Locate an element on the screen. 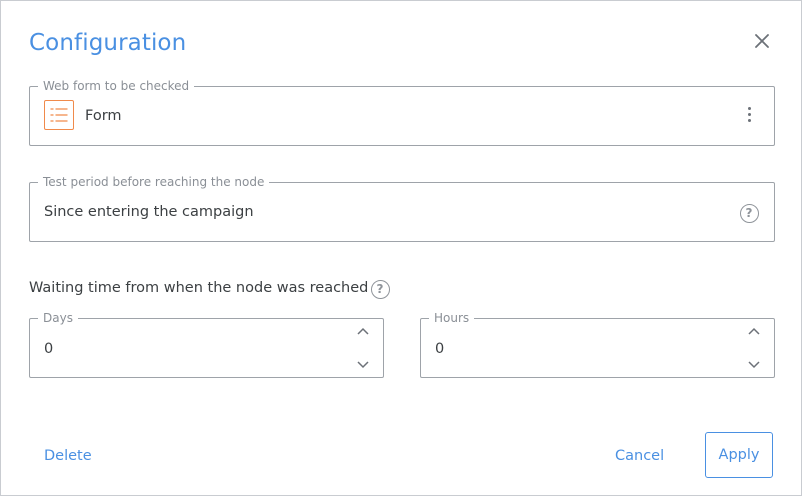 The height and width of the screenshot is (496, 802). days-increment-button is located at coordinates (363, 331).